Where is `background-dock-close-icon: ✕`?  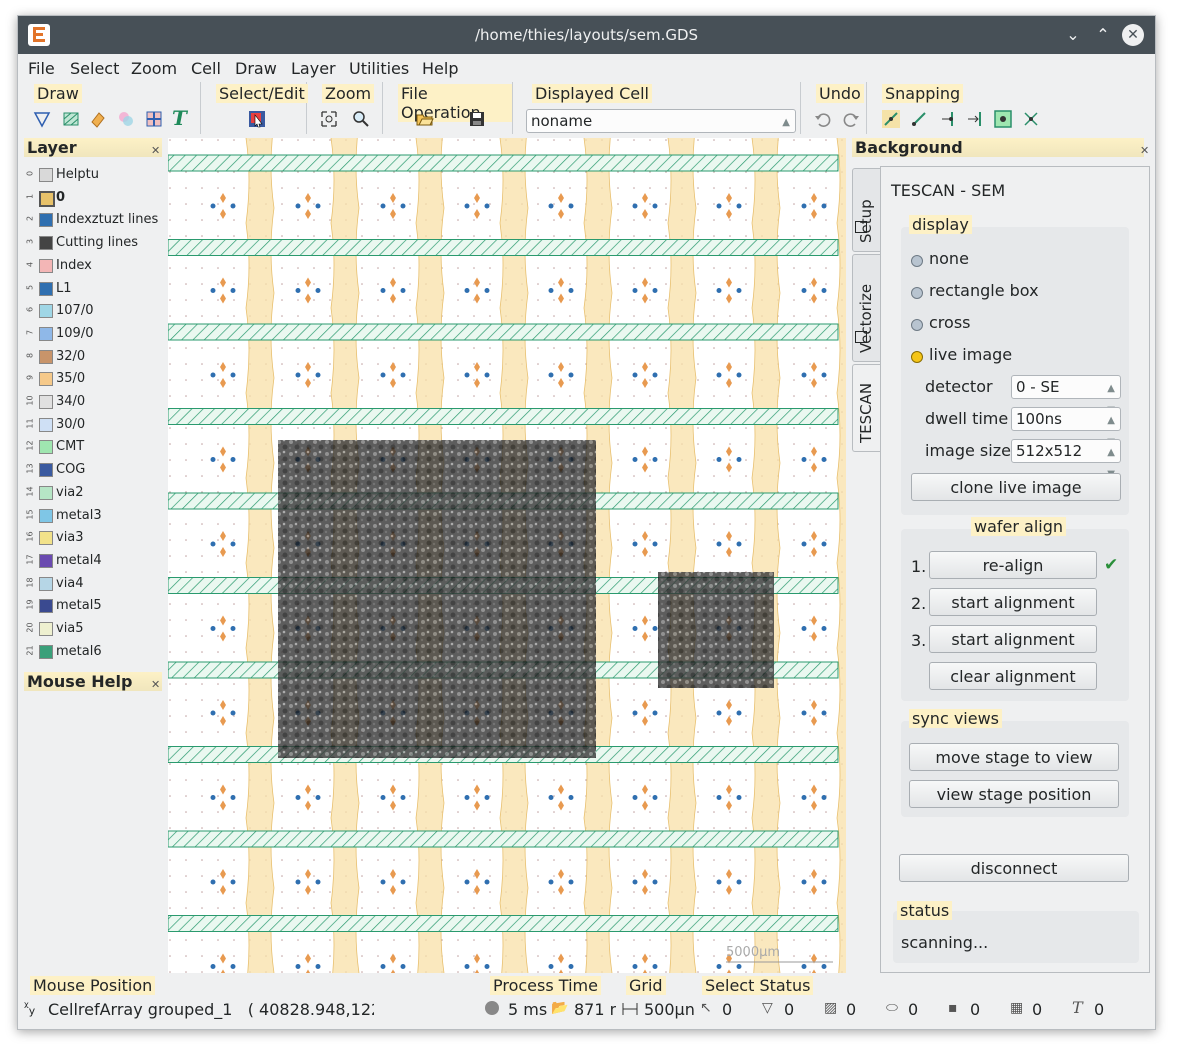
background-dock-close-icon: ✕ is located at coordinates (1144, 150).